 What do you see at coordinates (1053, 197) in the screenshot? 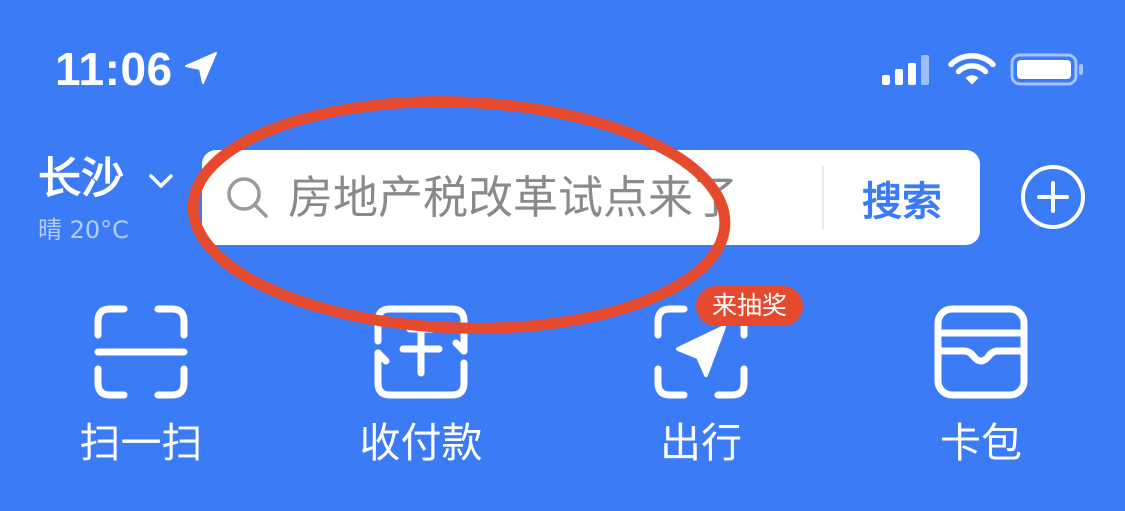
I see `plus-circle-icon` at bounding box center [1053, 197].